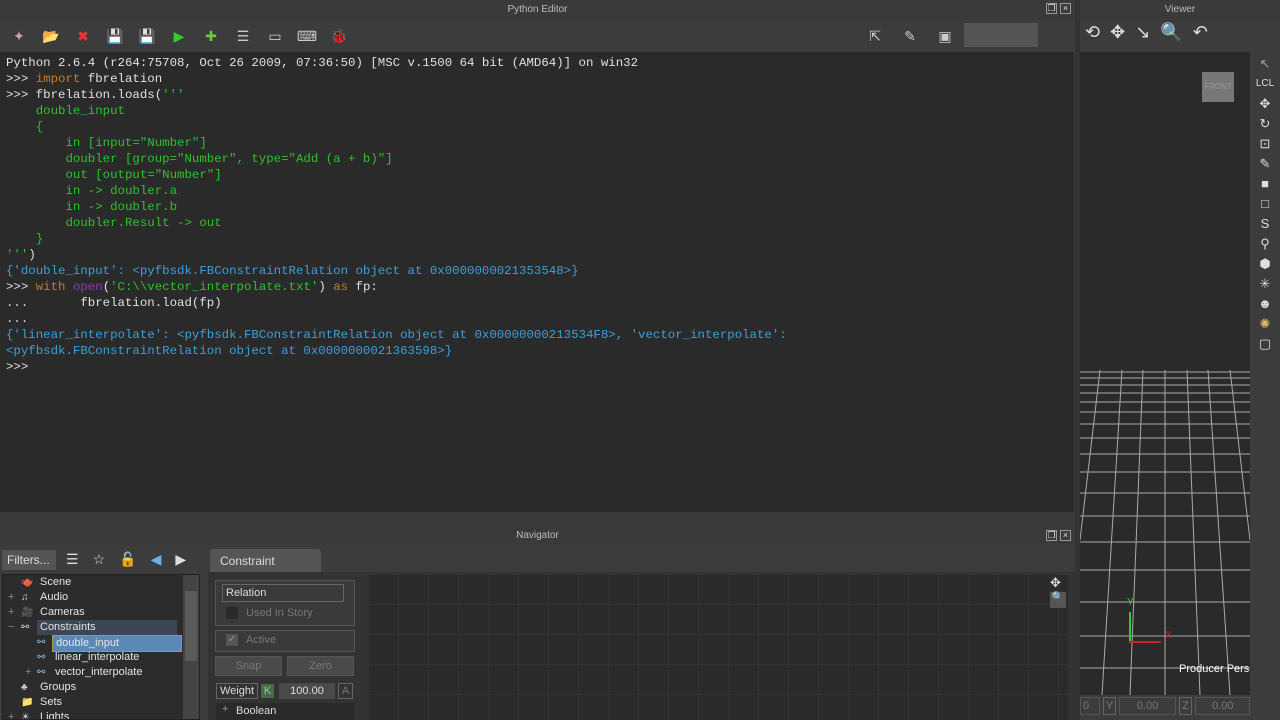  Describe the element at coordinates (180, 559) in the screenshot. I see `forward-arrow-icon: ▶` at that location.